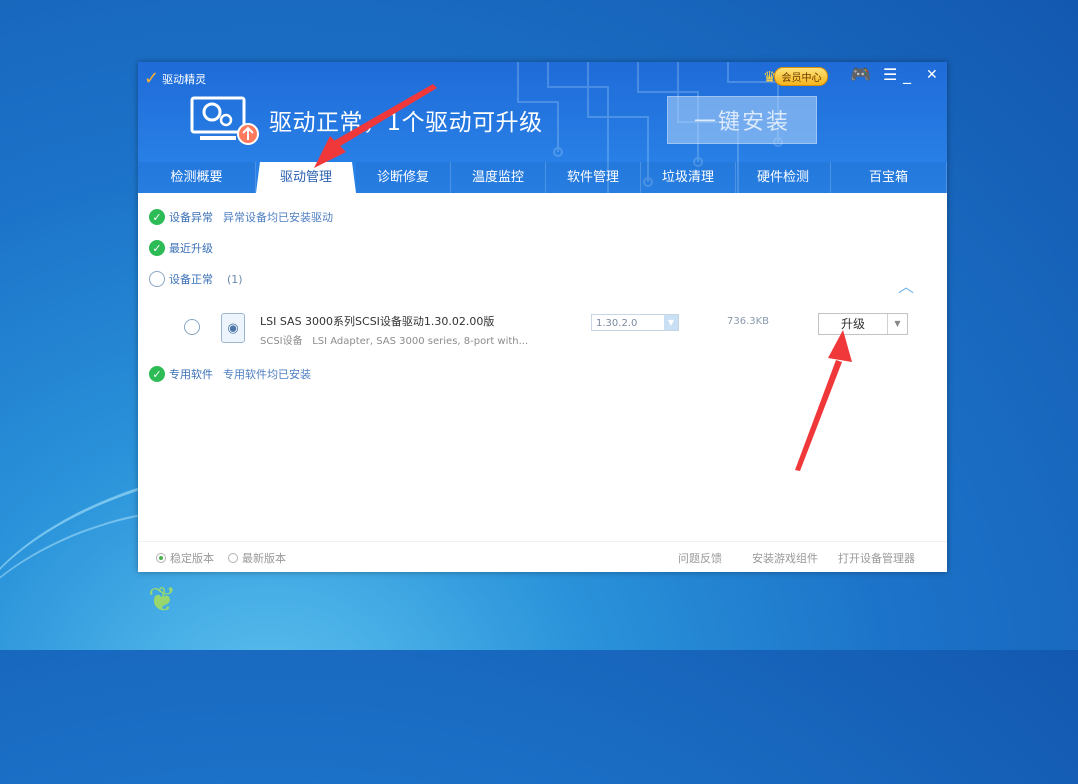 The width and height of the screenshot is (1078, 784). I want to click on upgrade-button: 升级, so click(853, 324).